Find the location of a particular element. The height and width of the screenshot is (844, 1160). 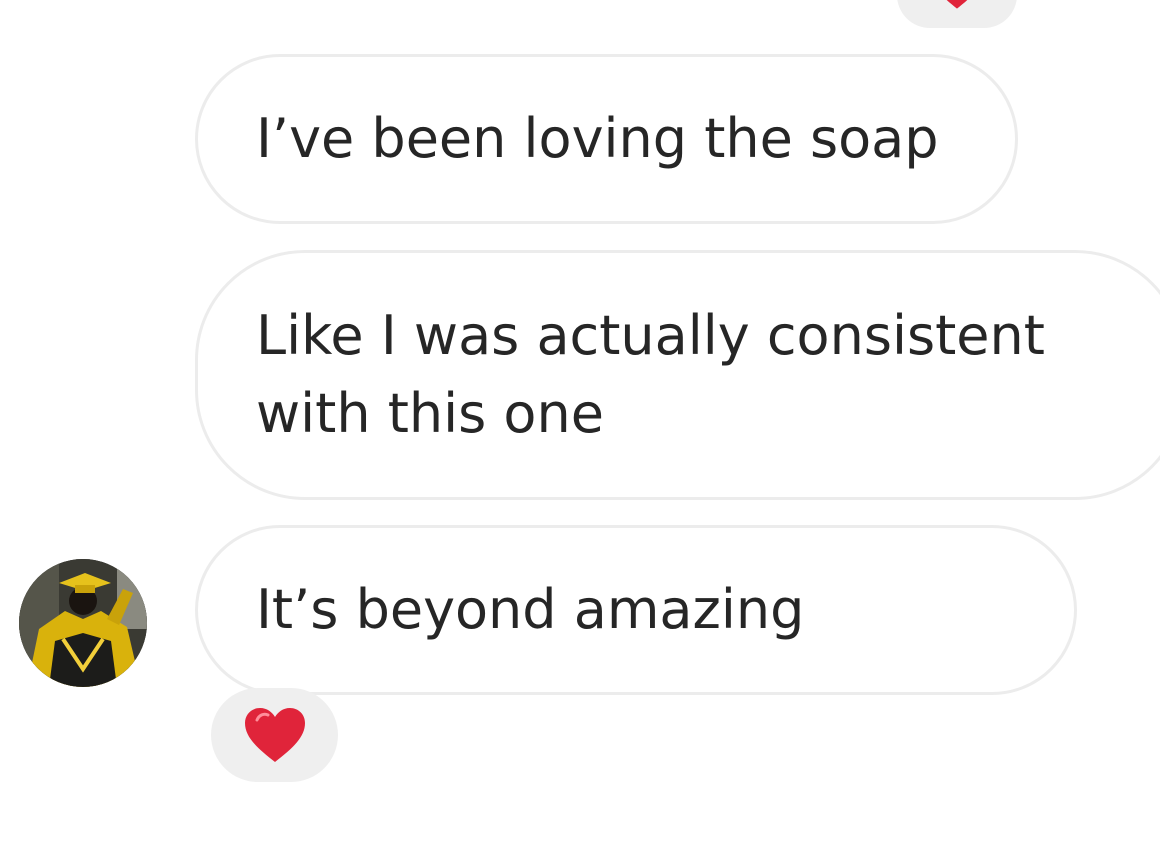

profile-photo is located at coordinates (83, 623).